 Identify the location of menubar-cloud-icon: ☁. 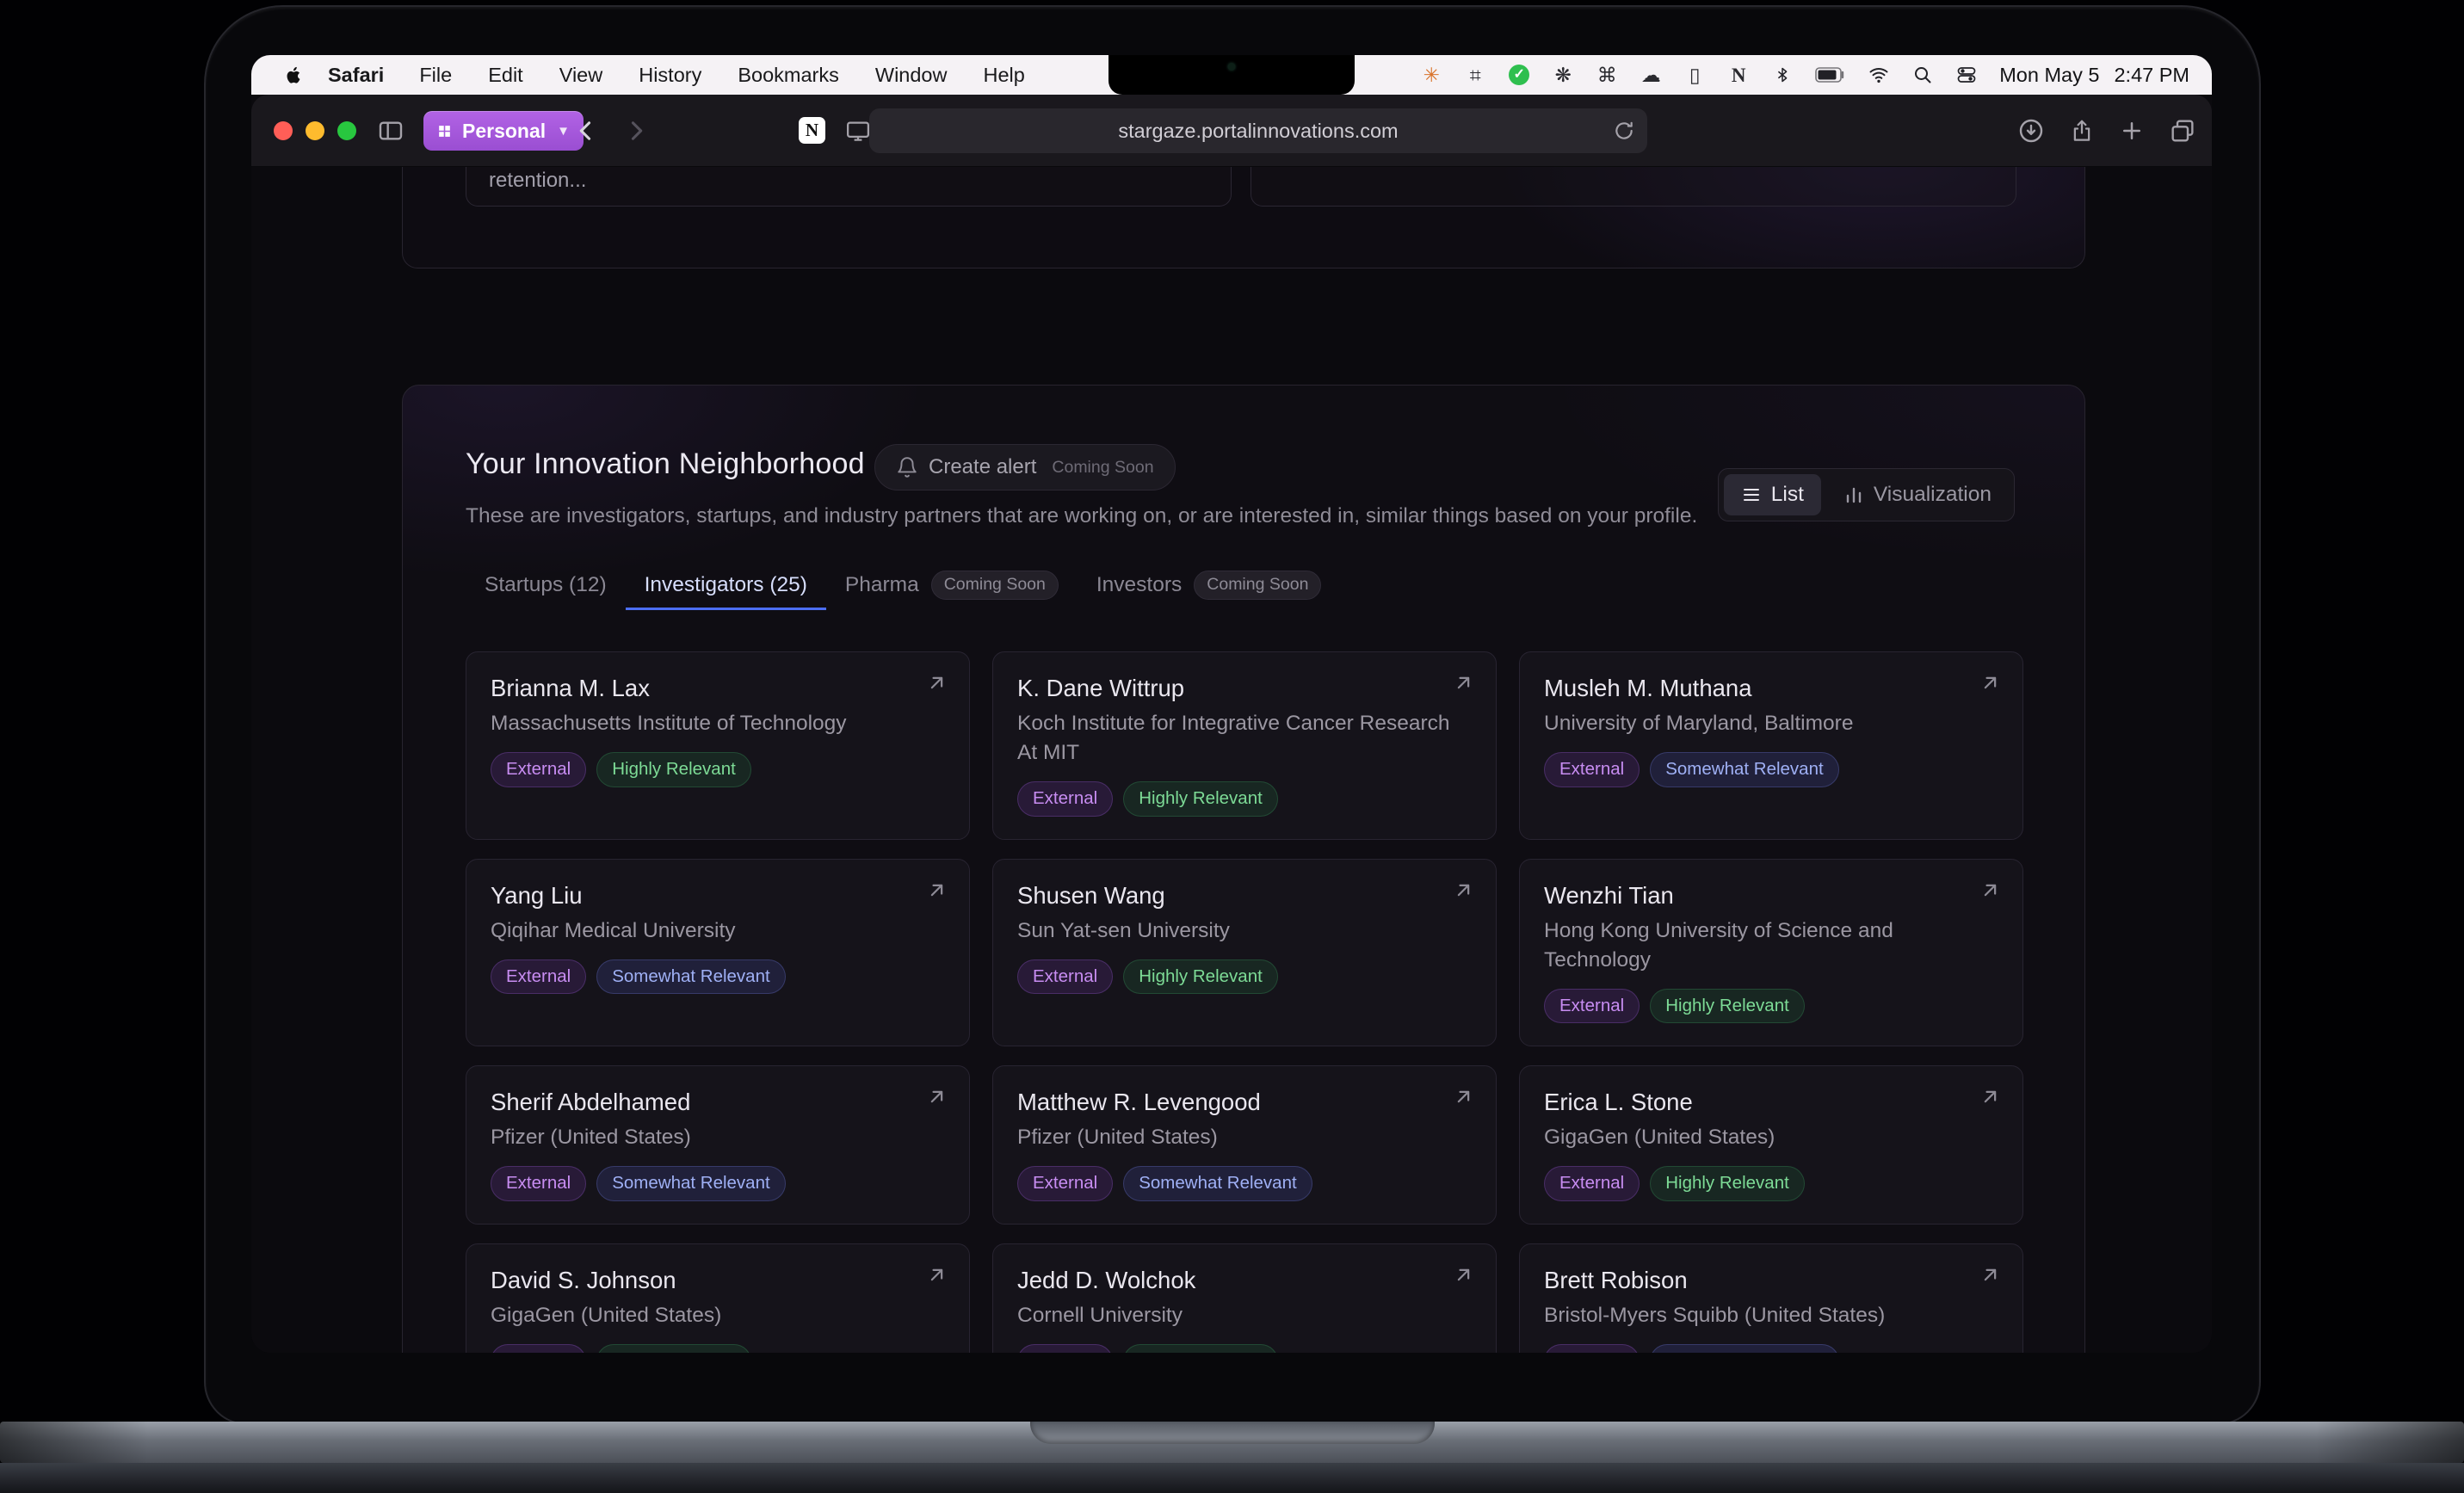
(1651, 75).